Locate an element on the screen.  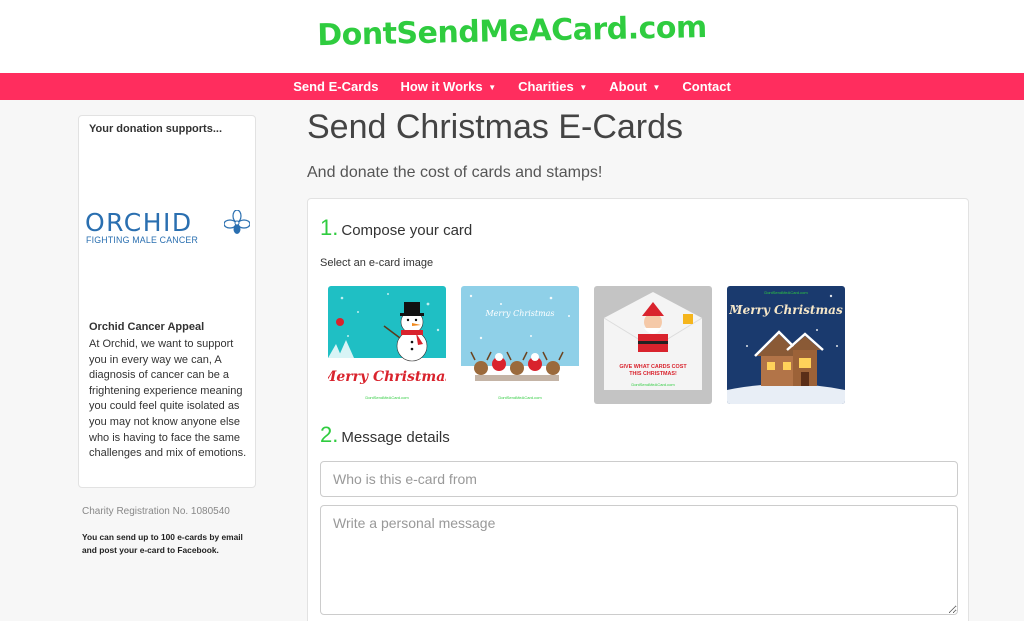
nav-about: About ▼ is located at coordinates (634, 86).